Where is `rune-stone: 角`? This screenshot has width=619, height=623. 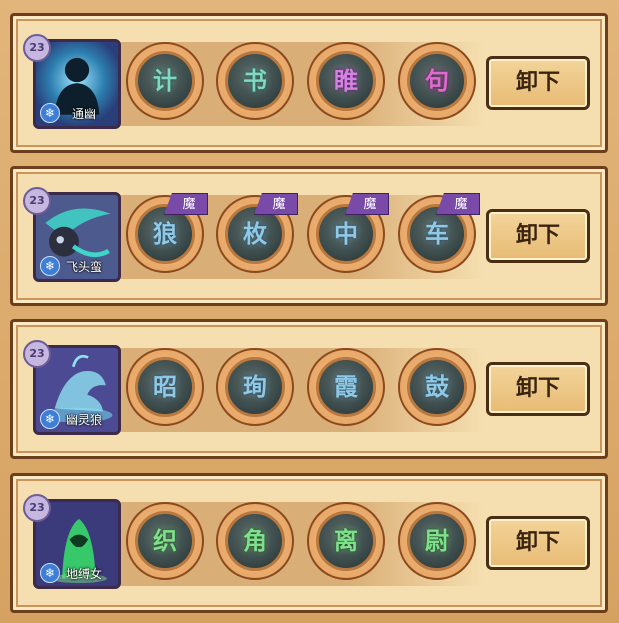
rune-stone: 角 is located at coordinates (255, 541).